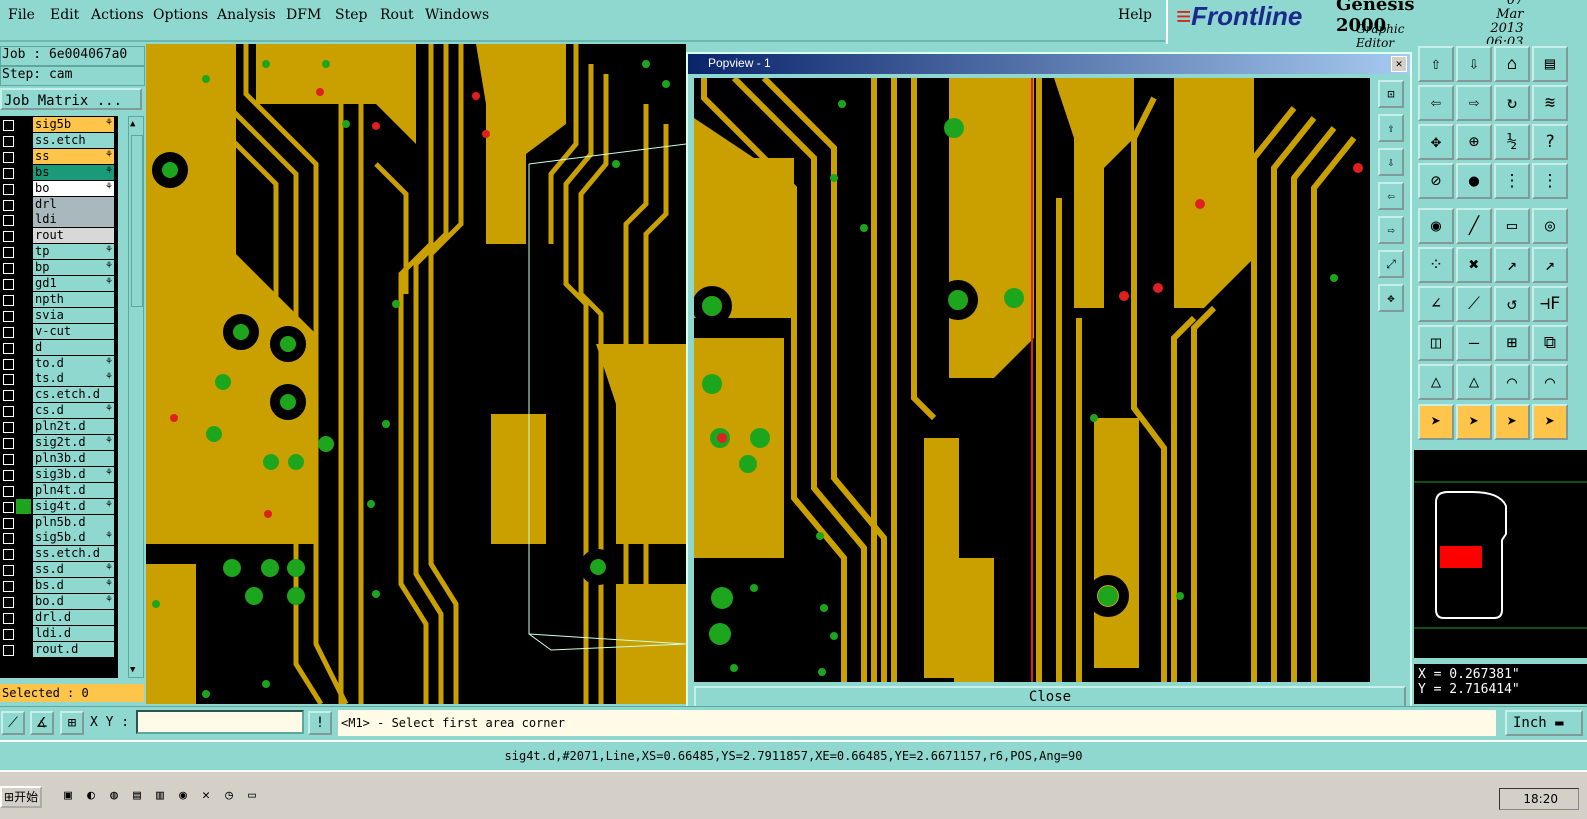  What do you see at coordinates (73, 379) in the screenshot?
I see `layer-name: ts.d` at bounding box center [73, 379].